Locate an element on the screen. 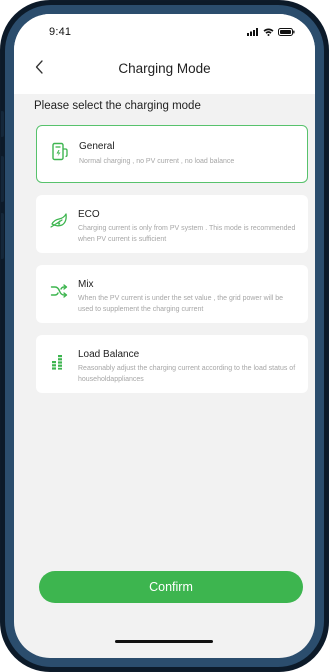  navigation-bar: Charging Mode is located at coordinates (164, 69).